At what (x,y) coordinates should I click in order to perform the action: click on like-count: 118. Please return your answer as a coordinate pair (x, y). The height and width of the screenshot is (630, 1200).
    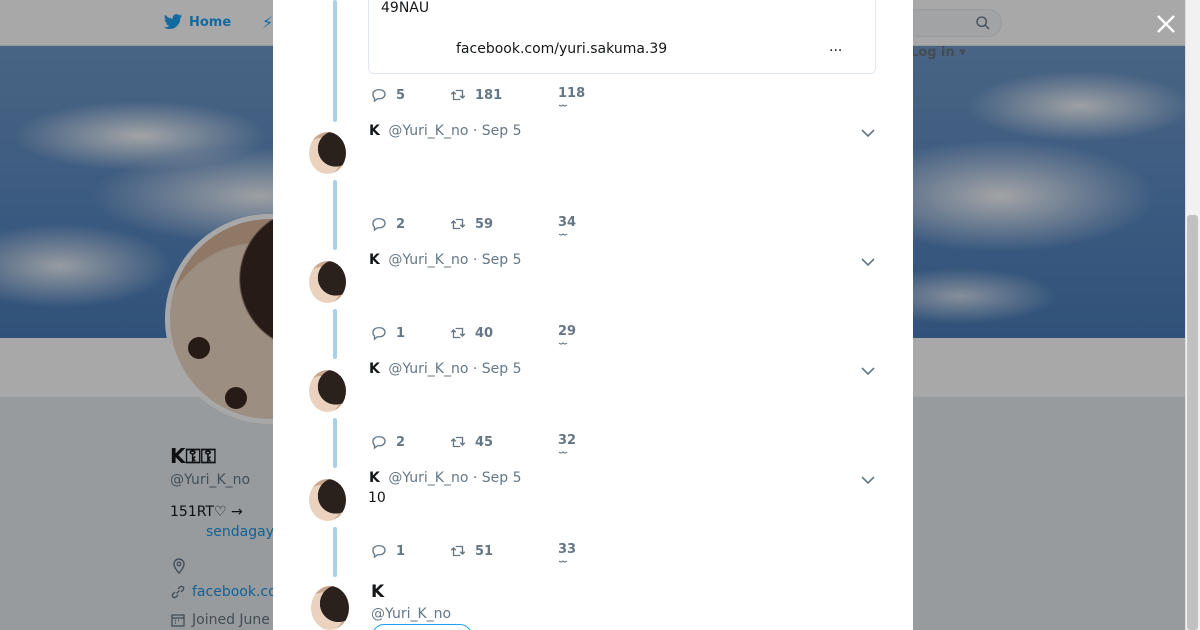
    Looking at the image, I should click on (572, 93).